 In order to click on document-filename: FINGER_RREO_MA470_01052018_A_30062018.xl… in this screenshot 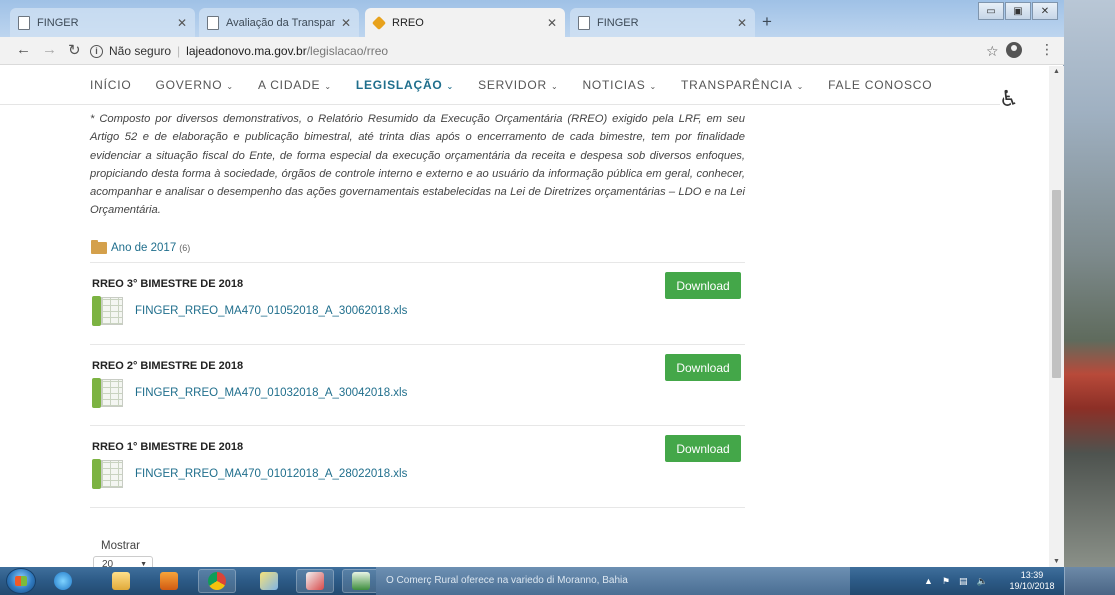, I will do `click(271, 311)`.